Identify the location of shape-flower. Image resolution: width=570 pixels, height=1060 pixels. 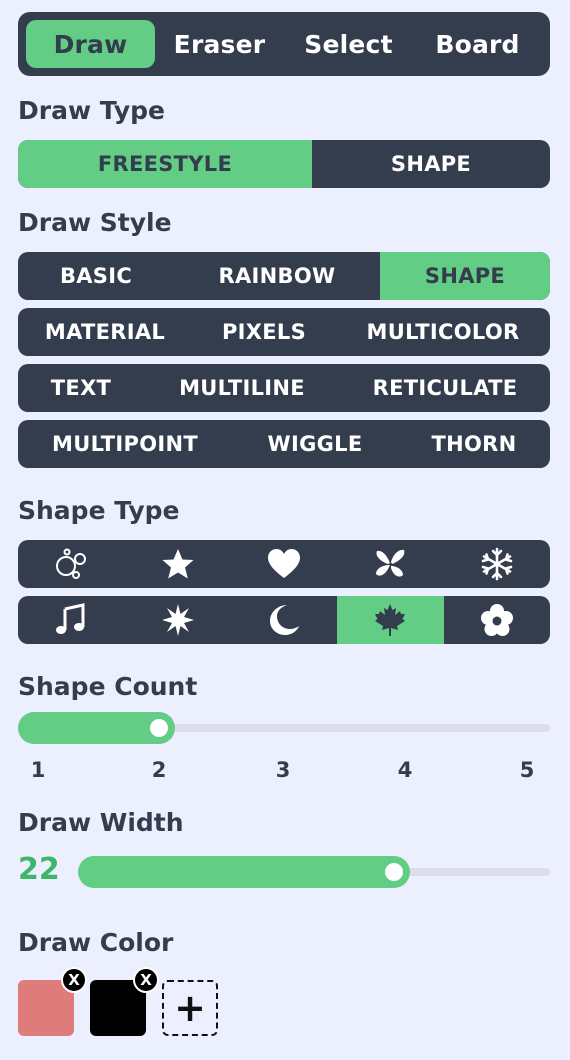
(497, 620).